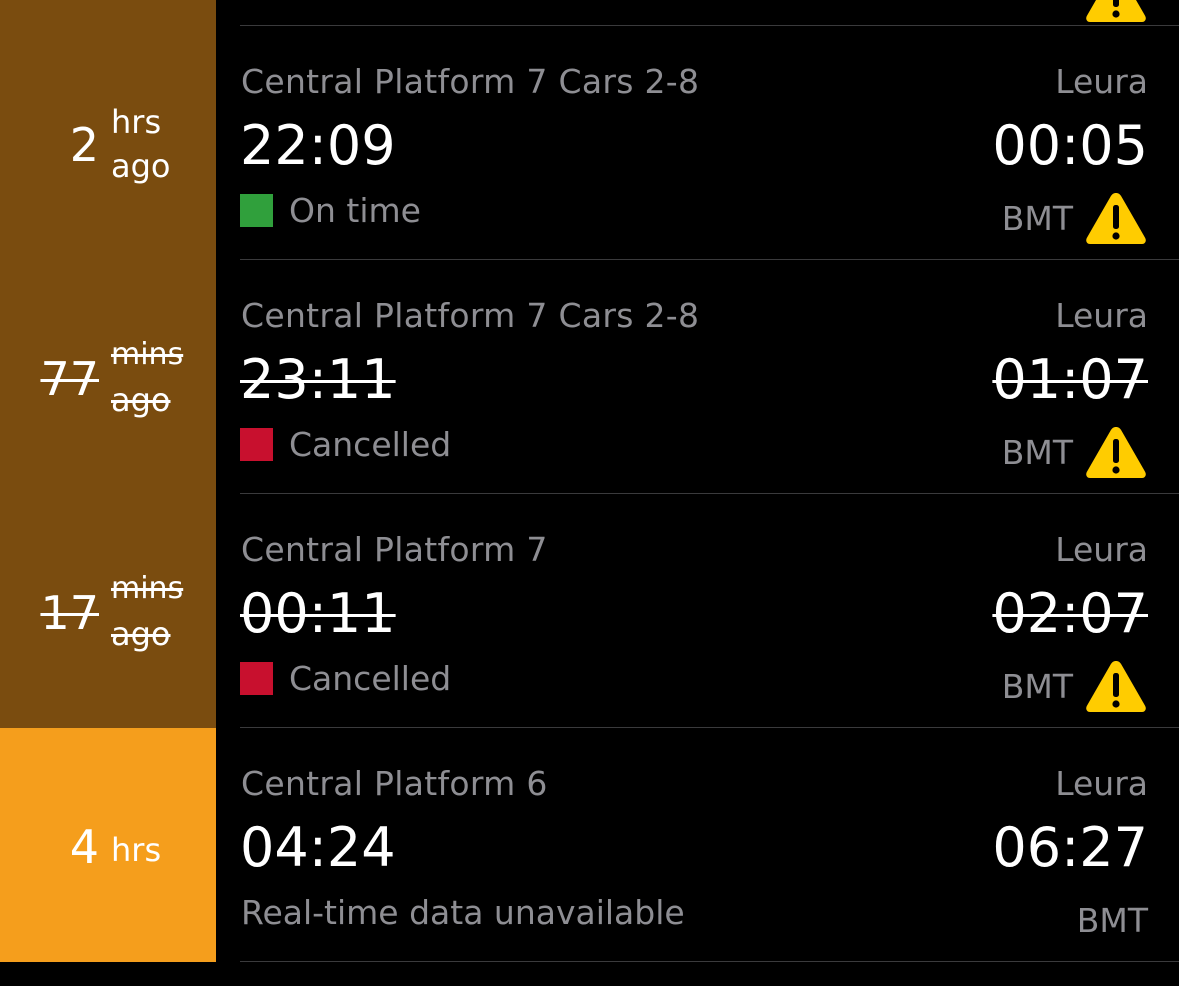 The width and height of the screenshot is (1179, 986). What do you see at coordinates (1070, 613) in the screenshot?
I see `arrival-time: 02:07` at bounding box center [1070, 613].